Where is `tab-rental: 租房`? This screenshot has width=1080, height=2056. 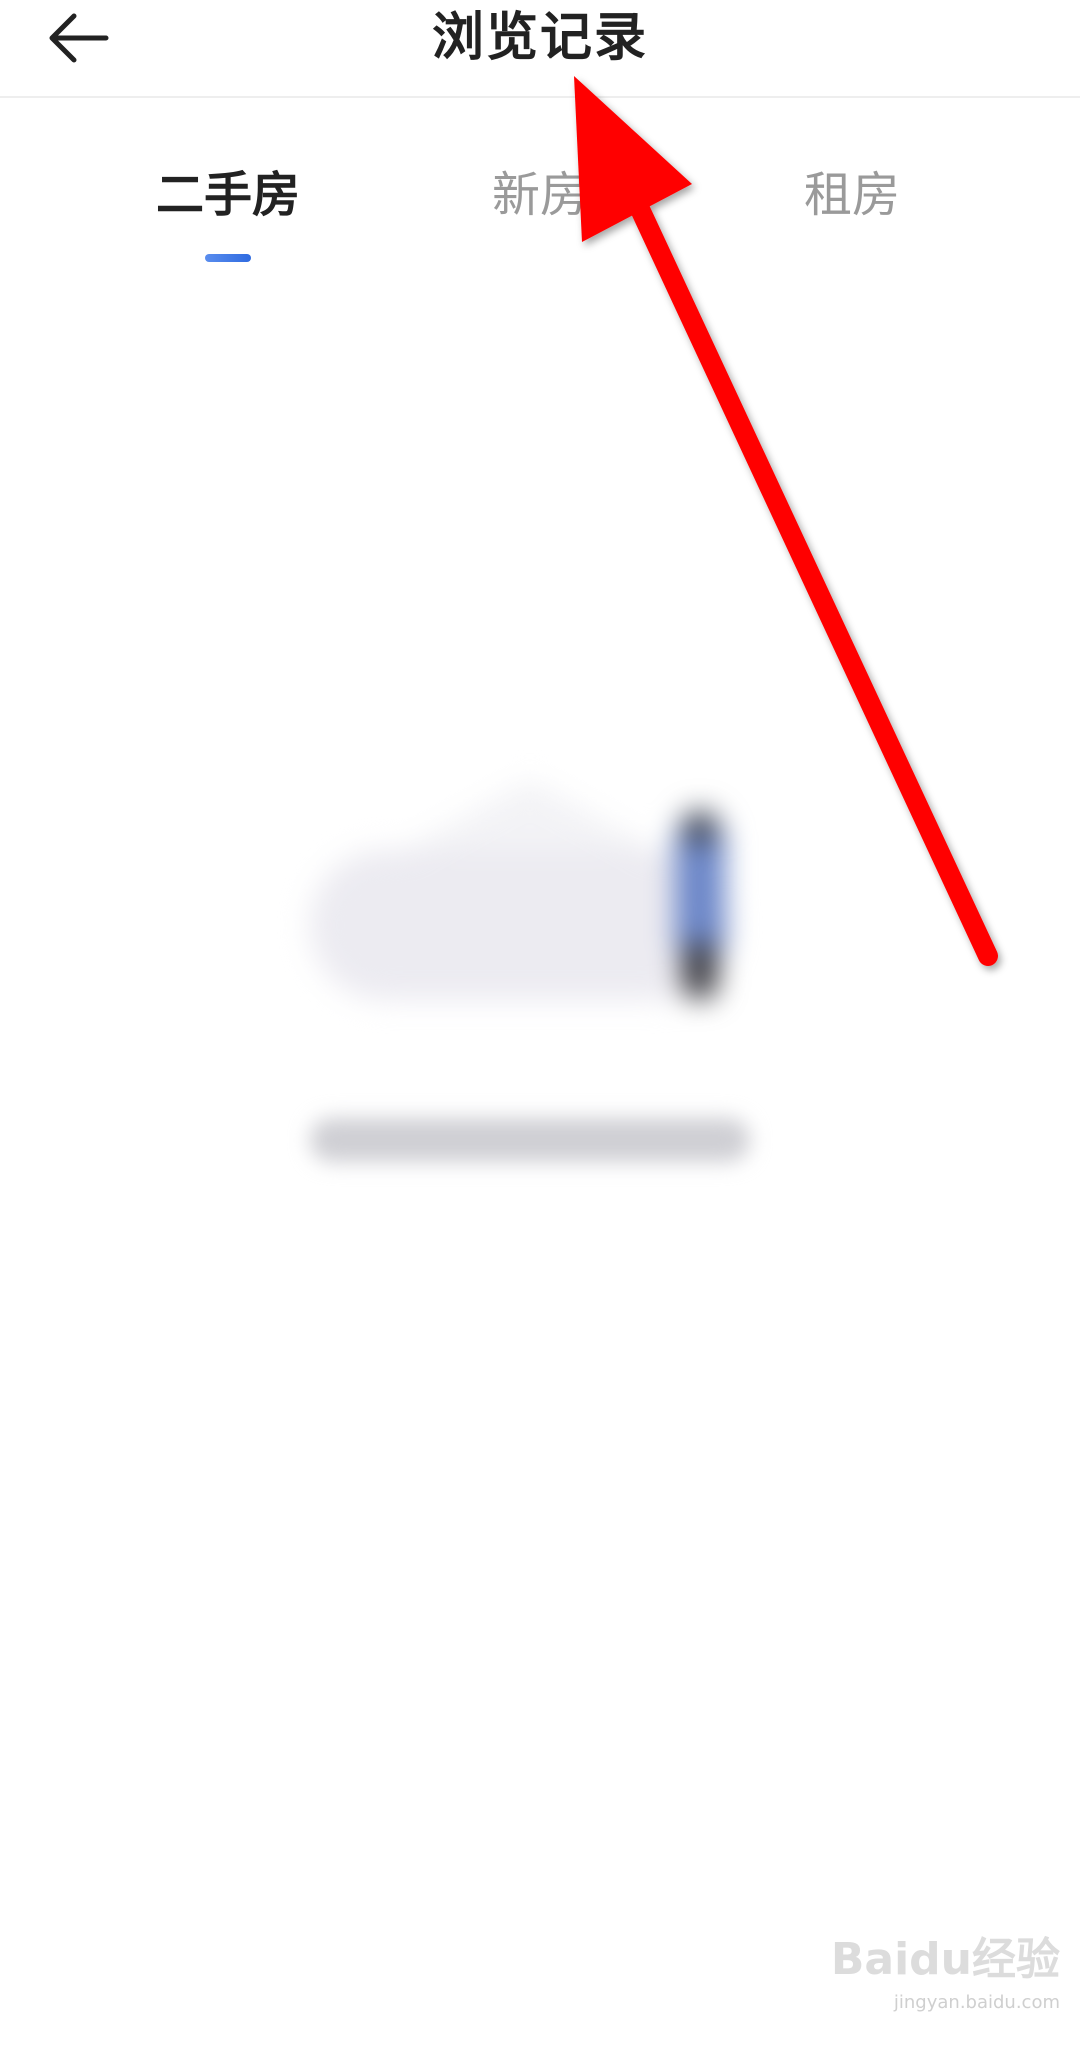
tab-rental: 租房 is located at coordinates (852, 200).